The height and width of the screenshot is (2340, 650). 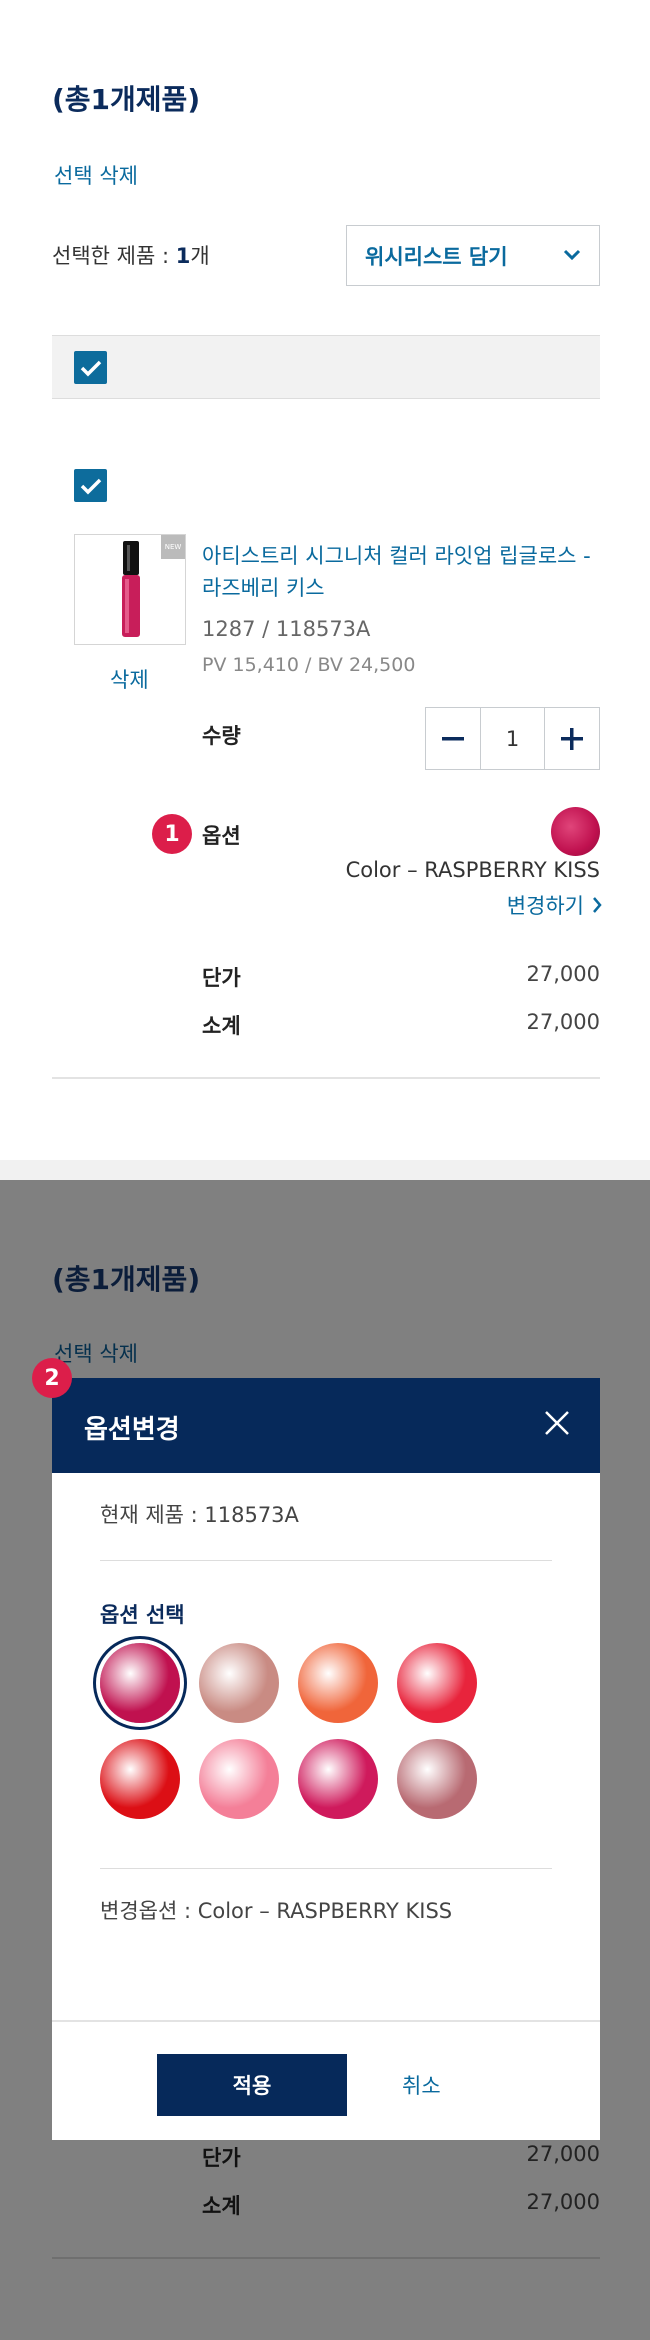 I want to click on section-separator, so click(x=325, y=1170).